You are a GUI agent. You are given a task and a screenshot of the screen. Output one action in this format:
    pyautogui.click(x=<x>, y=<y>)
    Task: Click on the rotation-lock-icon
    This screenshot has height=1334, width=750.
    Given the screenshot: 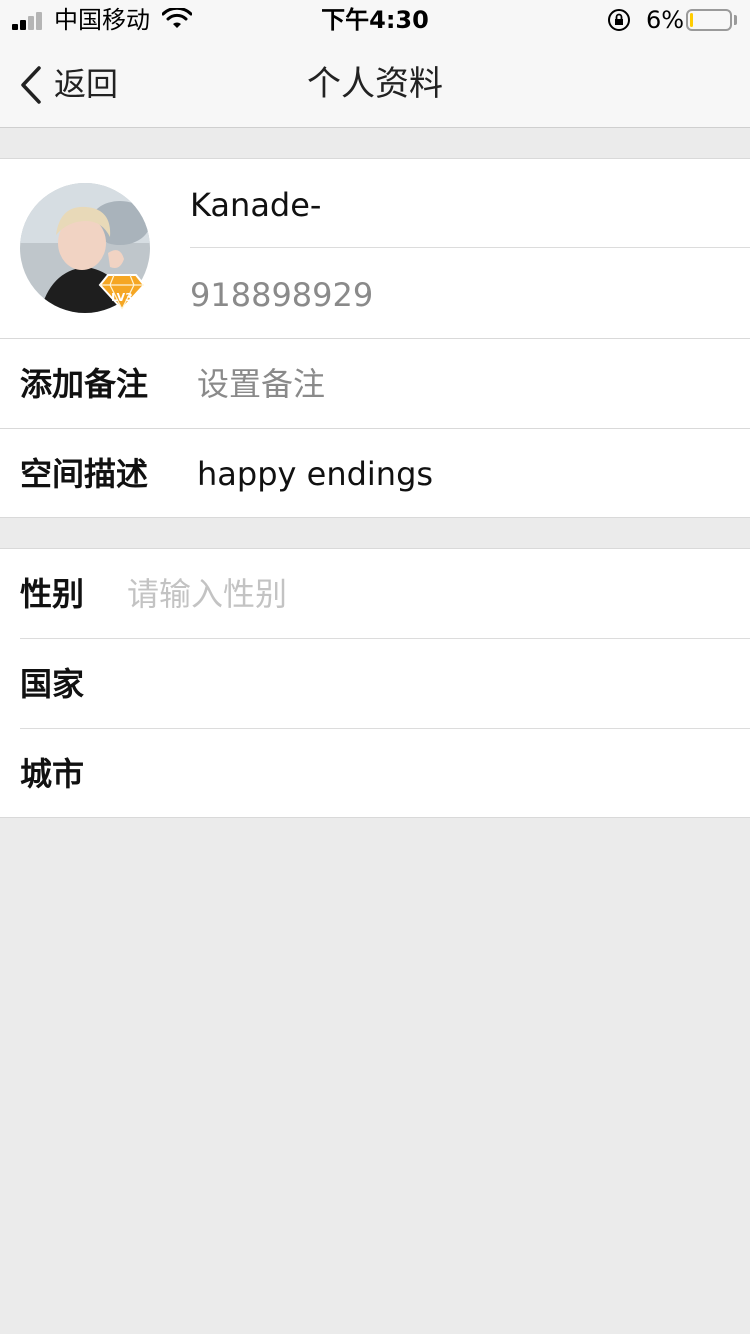 What is the action you would take?
    pyautogui.click(x=619, y=20)
    